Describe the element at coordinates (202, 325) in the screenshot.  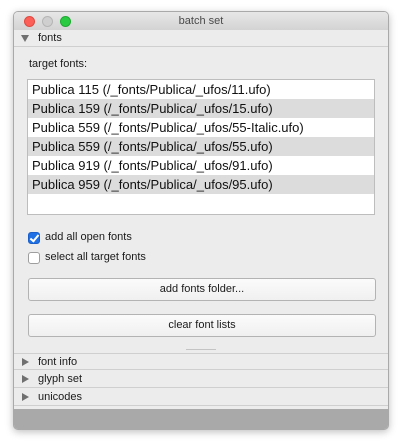
I see `clear-font-lists-button: clear font lists` at that location.